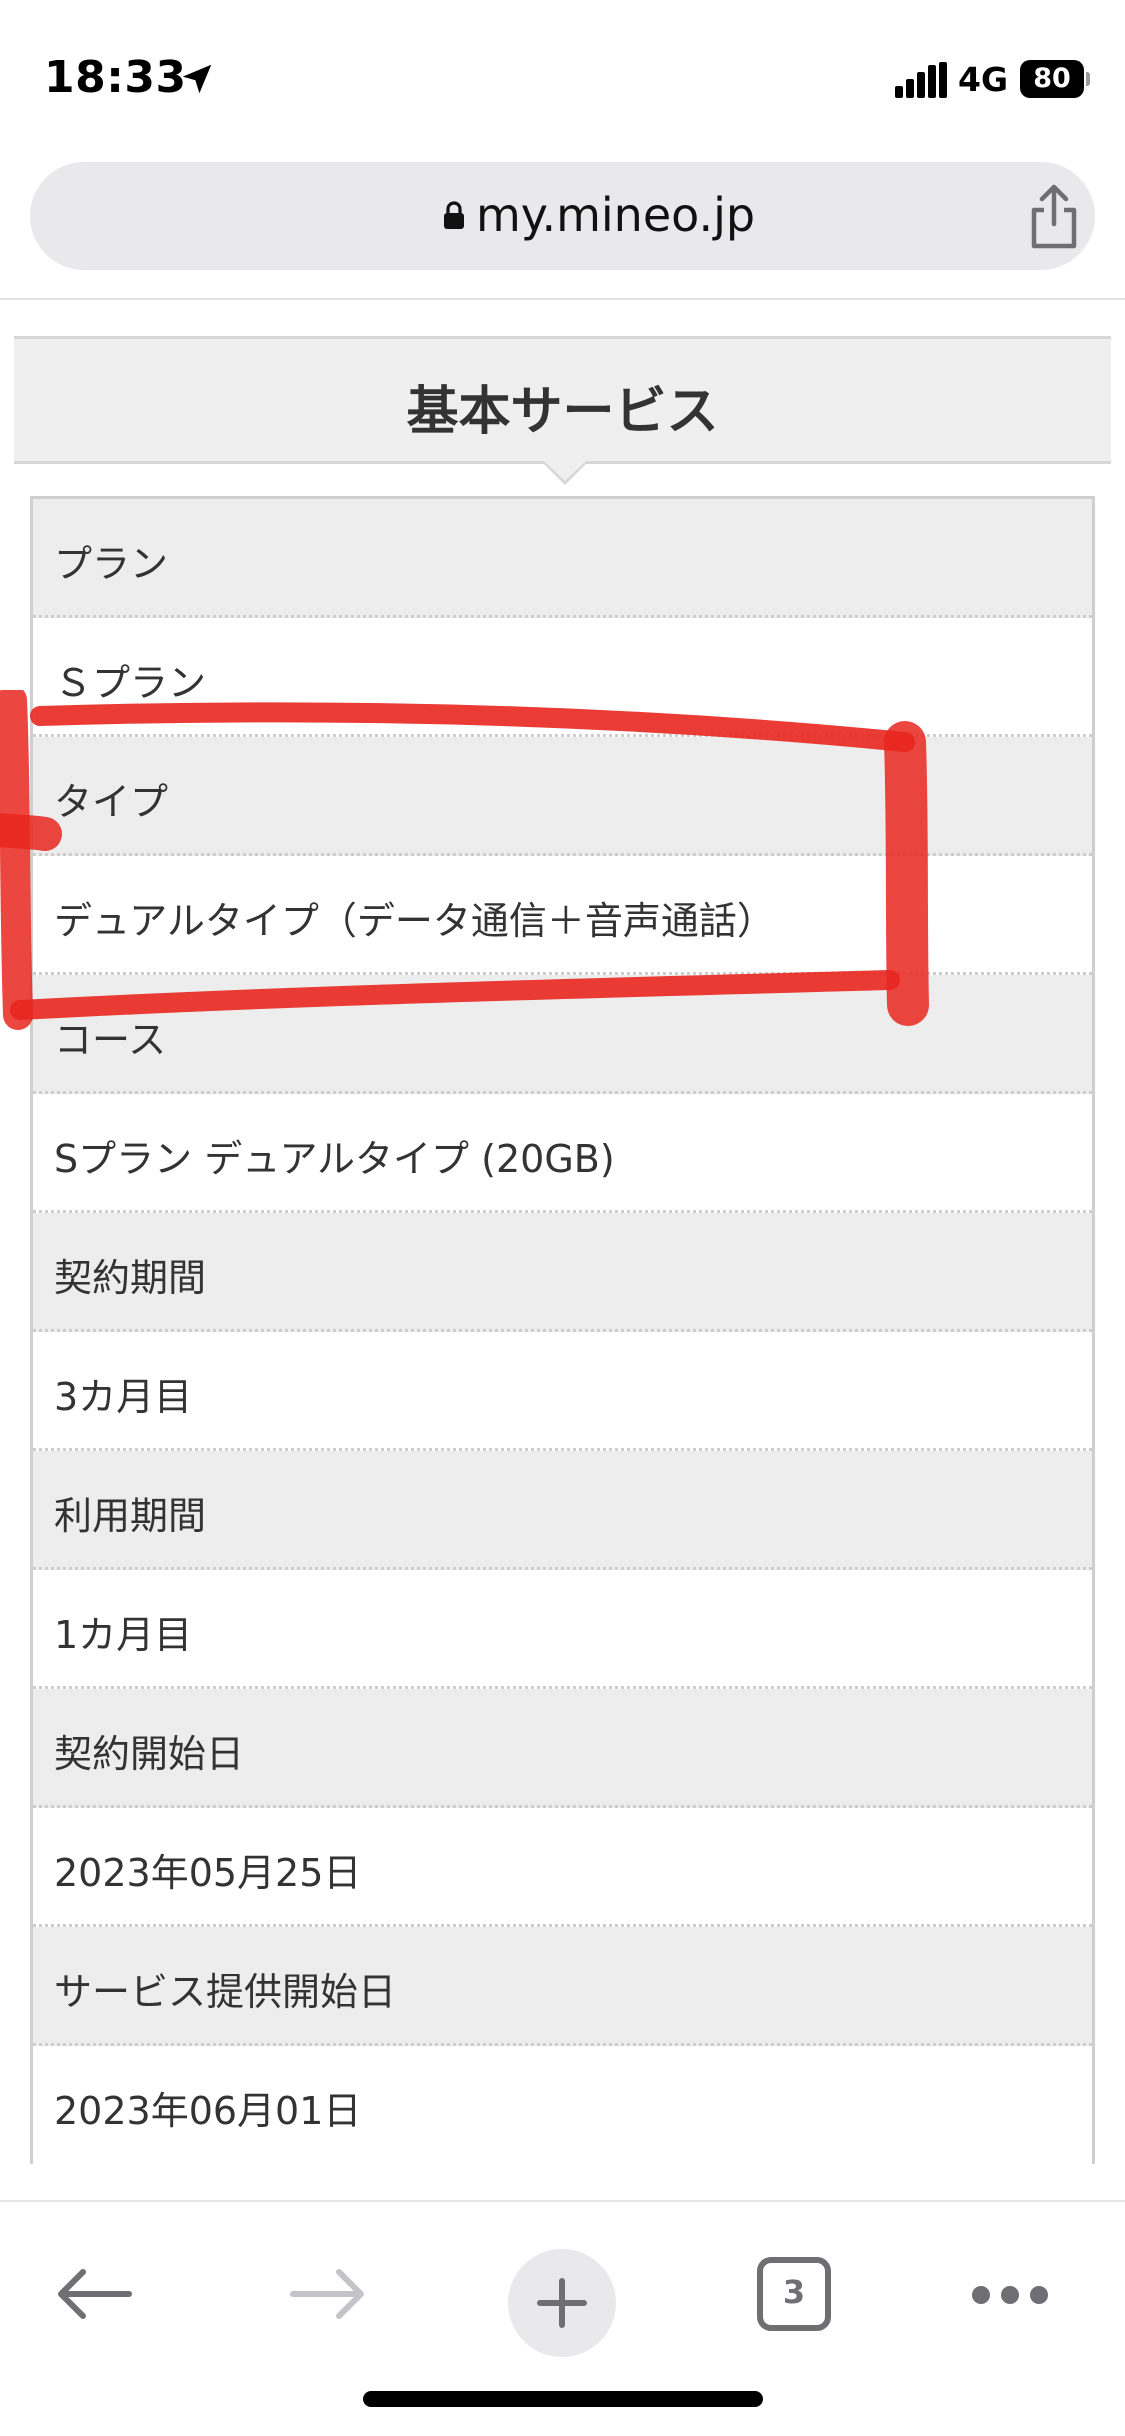 The height and width of the screenshot is (2436, 1125). I want to click on usage-period-label: 利用期間, so click(130, 1516).